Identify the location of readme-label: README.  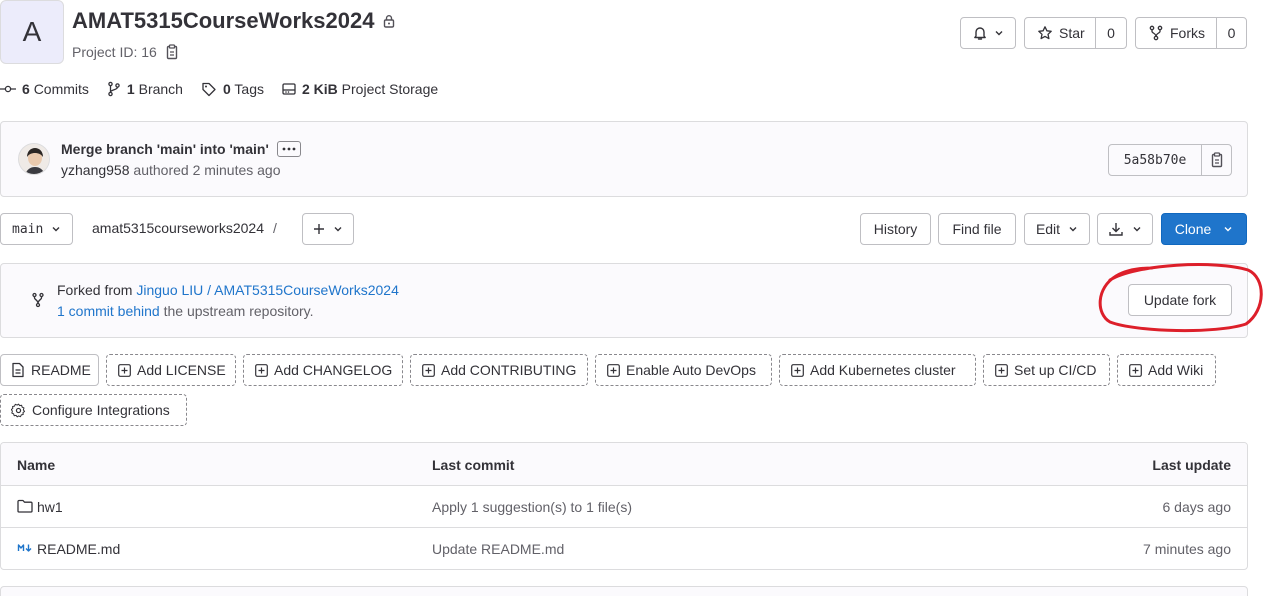
(61, 370).